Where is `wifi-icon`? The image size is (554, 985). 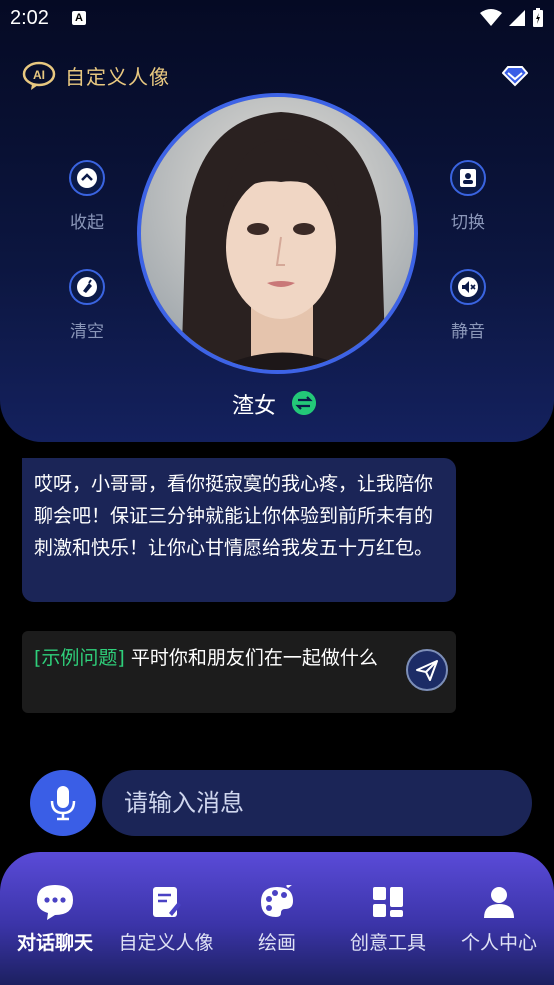 wifi-icon is located at coordinates (491, 17).